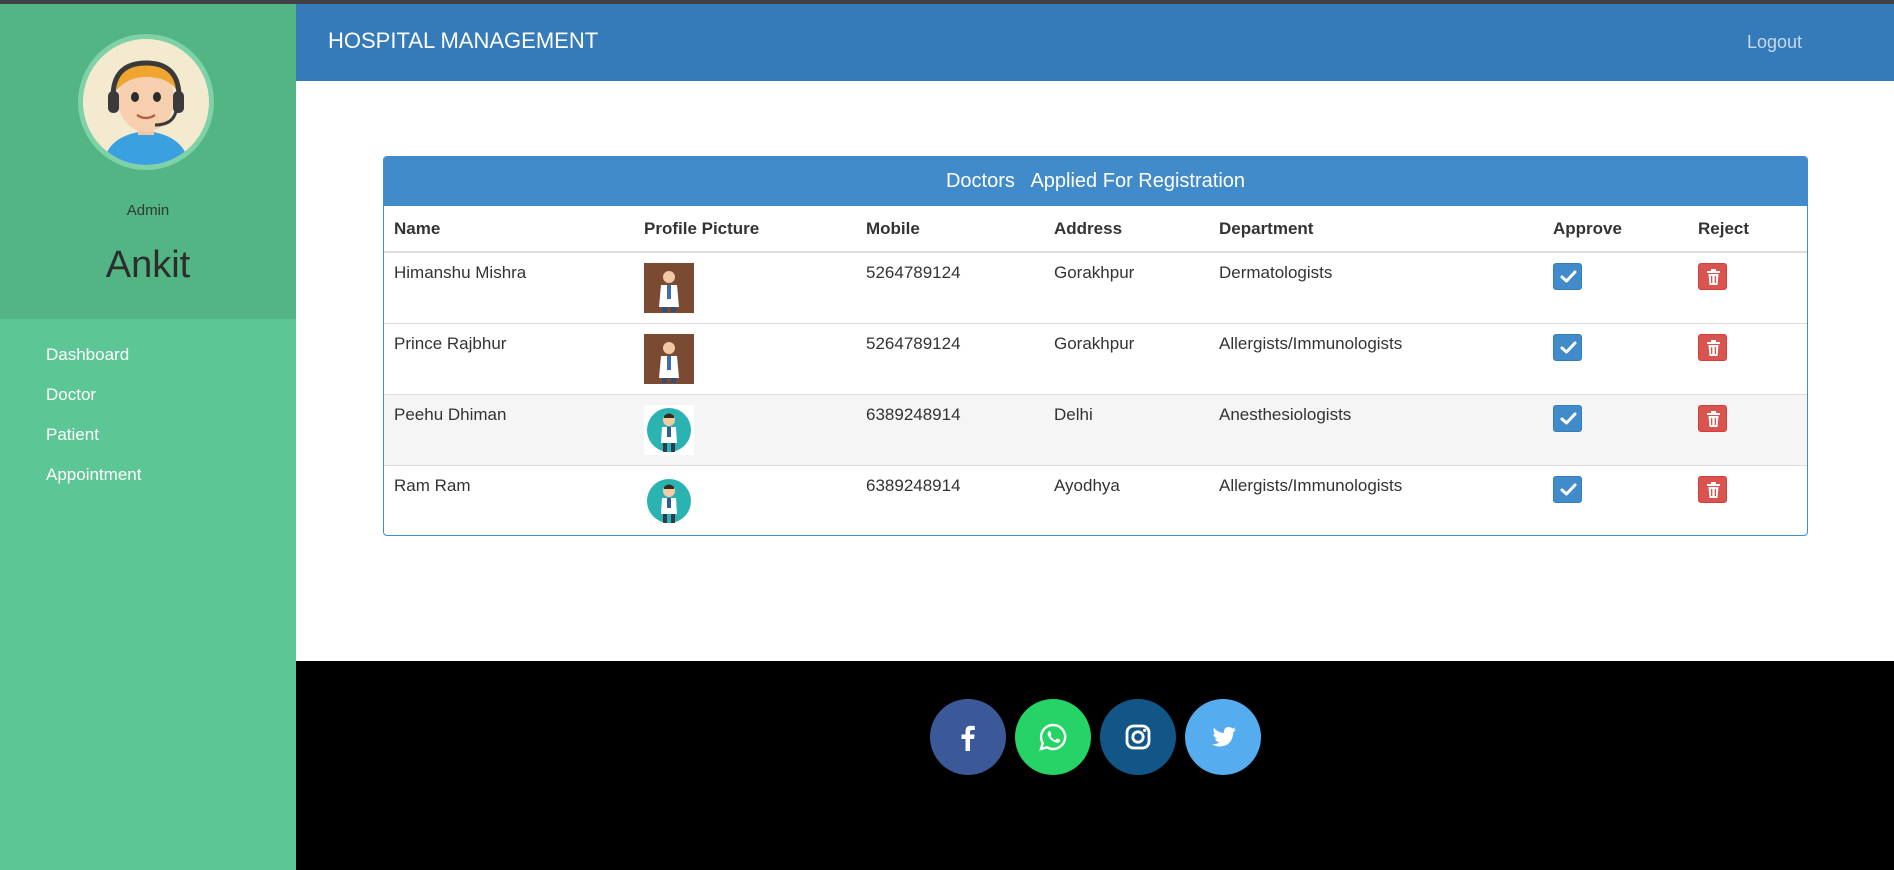  I want to click on sidebar-item-dashboard: Dashboard, so click(148, 355).